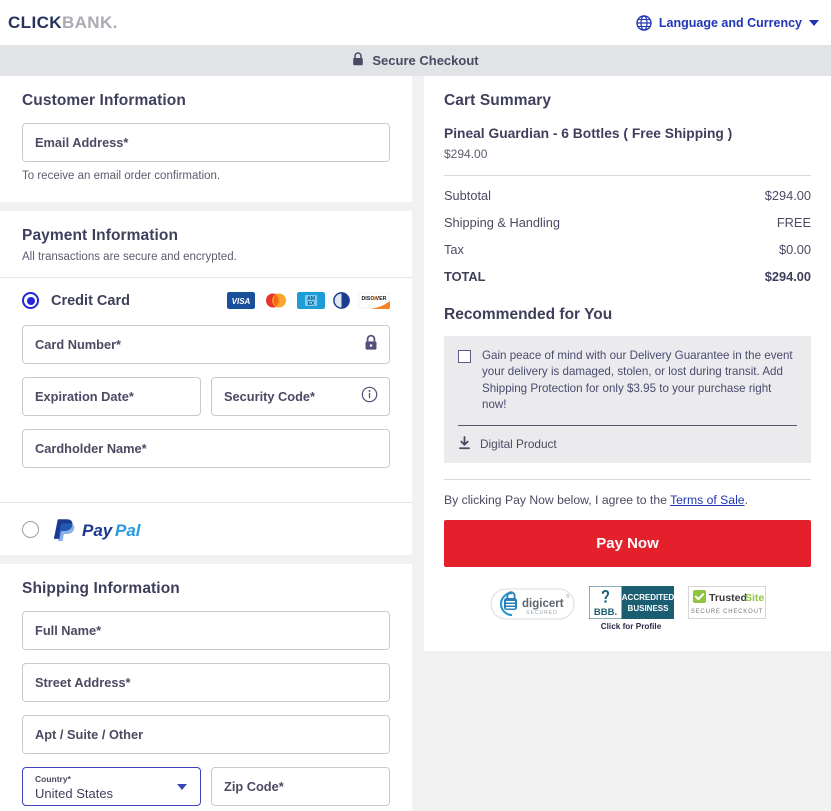 Image resolution: width=831 pixels, height=811 pixels. I want to click on bbb-click-for-profile-label: Click for Profile, so click(631, 626).